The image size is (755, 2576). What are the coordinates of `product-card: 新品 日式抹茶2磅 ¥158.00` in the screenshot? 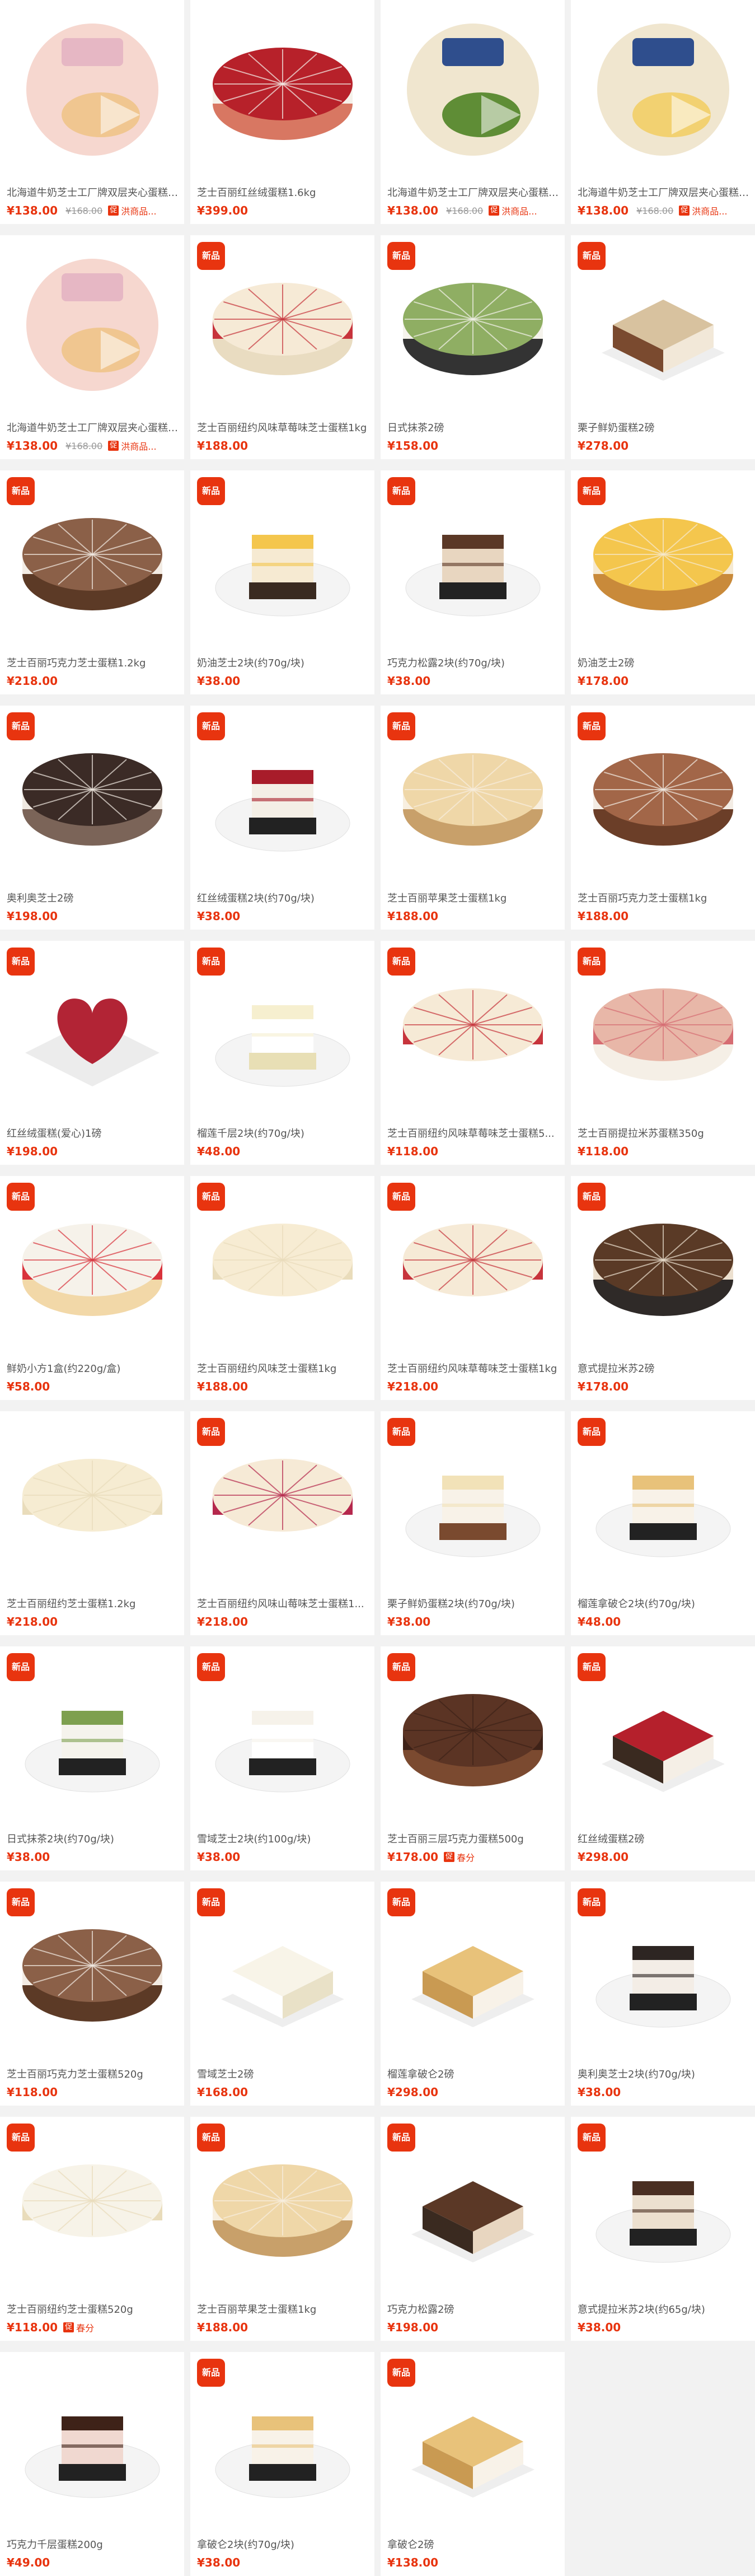 It's located at (473, 347).